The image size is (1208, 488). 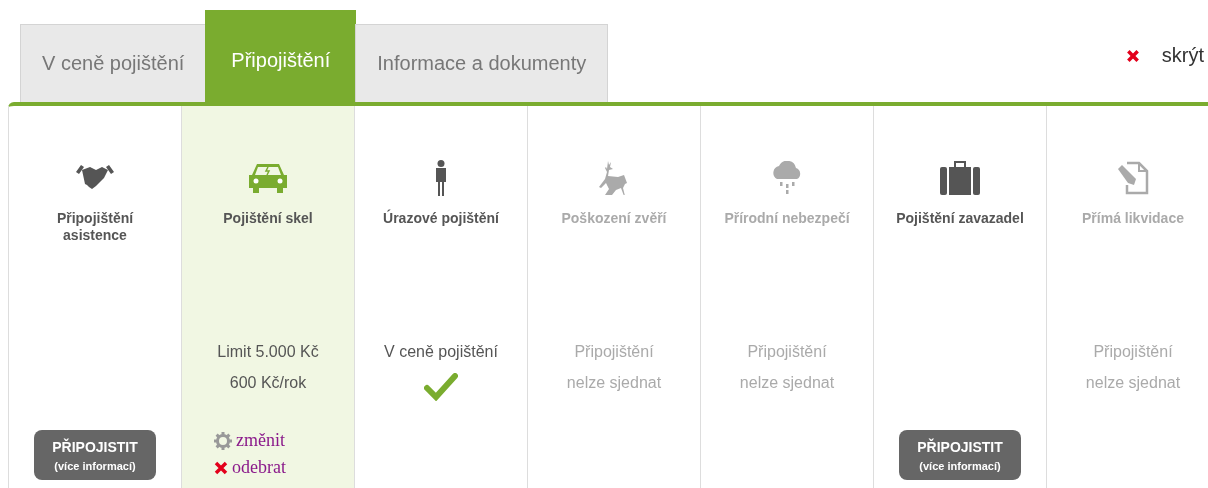 I want to click on option-title: Přírodní nebezpečí, so click(x=787, y=218).